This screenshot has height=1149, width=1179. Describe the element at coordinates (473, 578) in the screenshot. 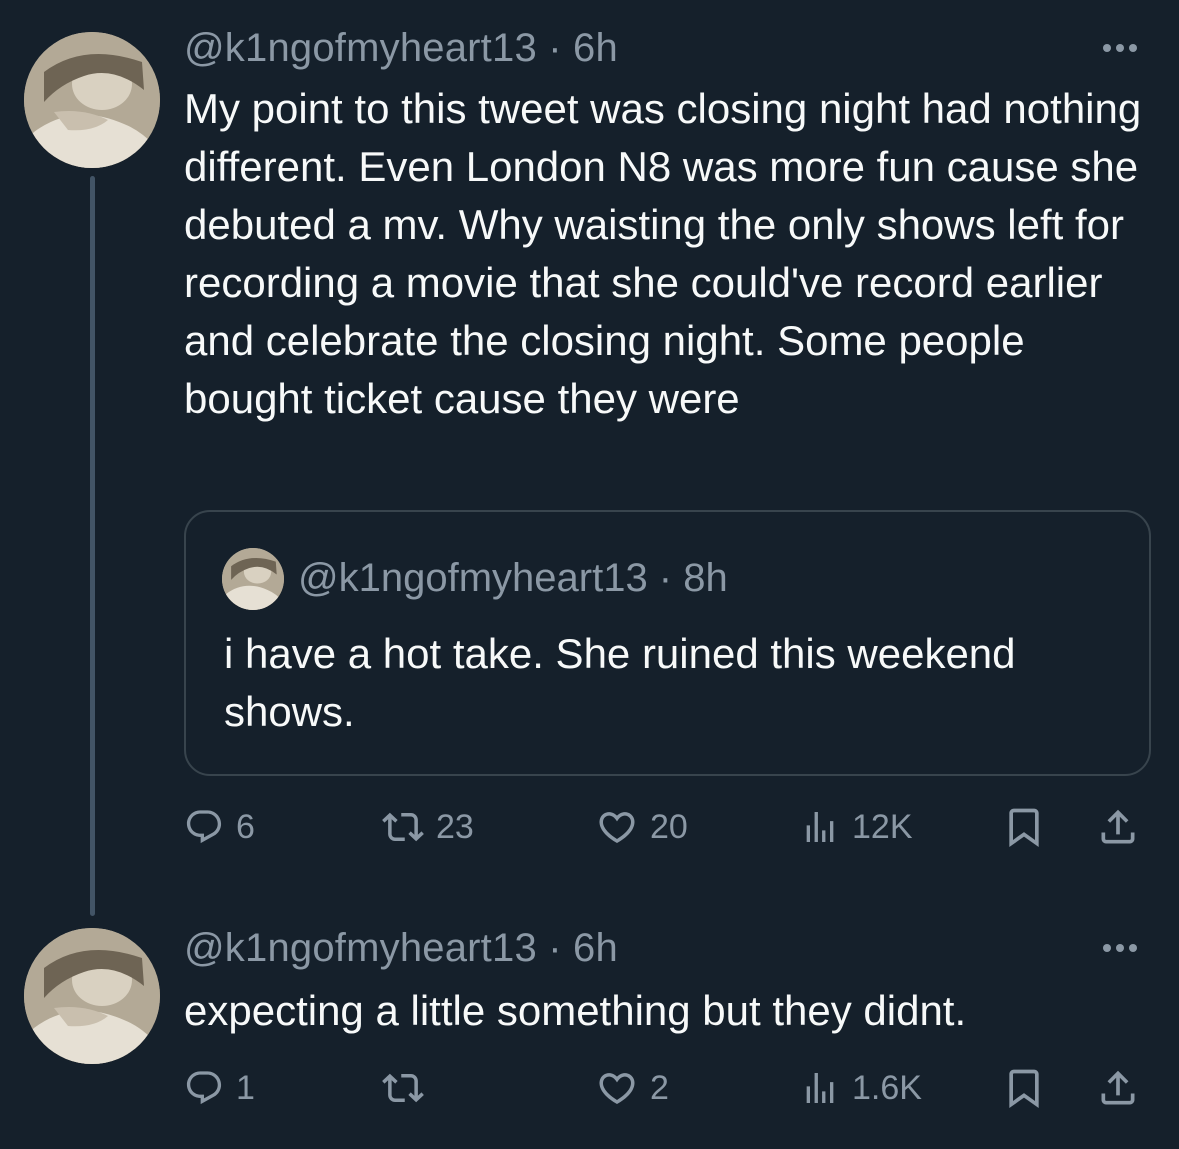

I see `quoted-handle: @k1ngofmyheart13` at that location.